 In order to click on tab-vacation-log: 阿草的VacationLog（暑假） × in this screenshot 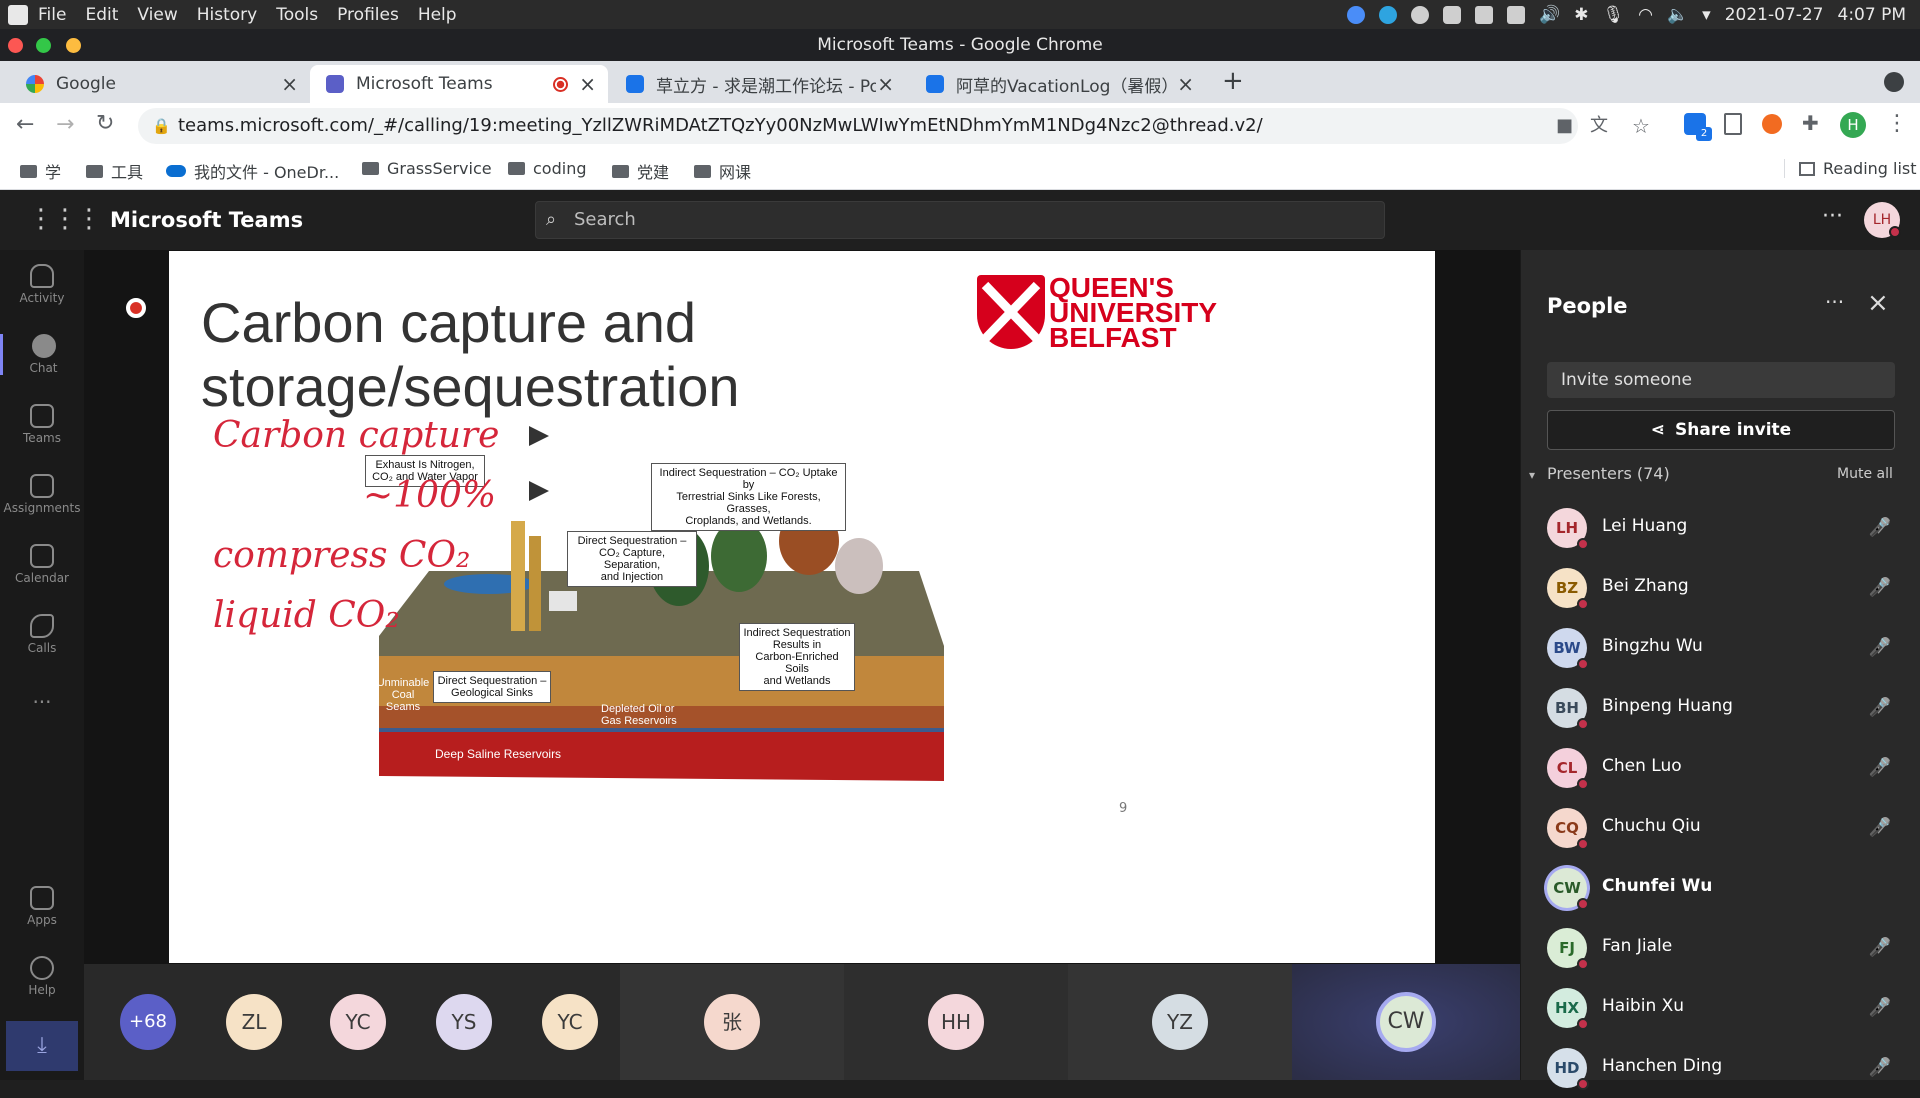, I will do `click(1058, 84)`.